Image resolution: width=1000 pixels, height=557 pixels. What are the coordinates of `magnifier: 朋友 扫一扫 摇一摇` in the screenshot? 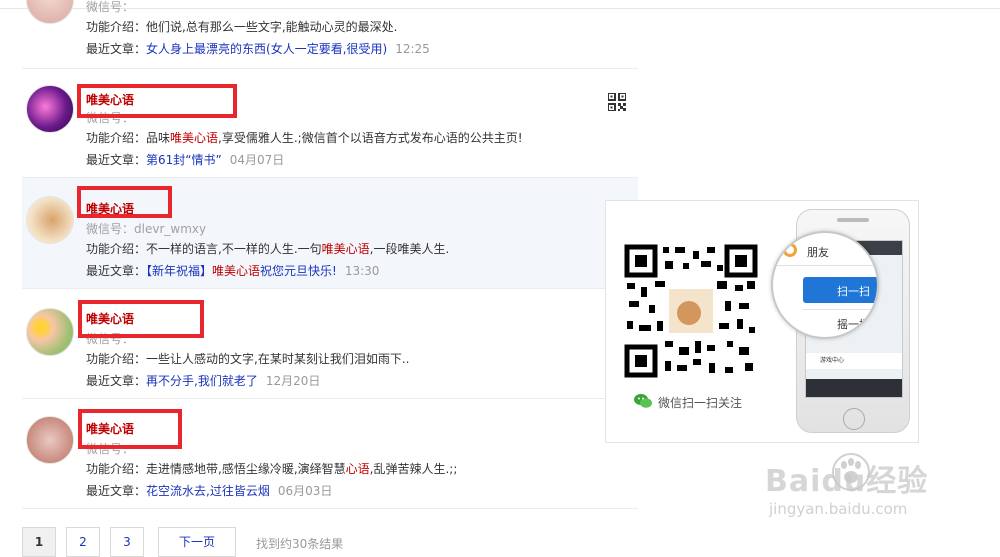 It's located at (825, 285).